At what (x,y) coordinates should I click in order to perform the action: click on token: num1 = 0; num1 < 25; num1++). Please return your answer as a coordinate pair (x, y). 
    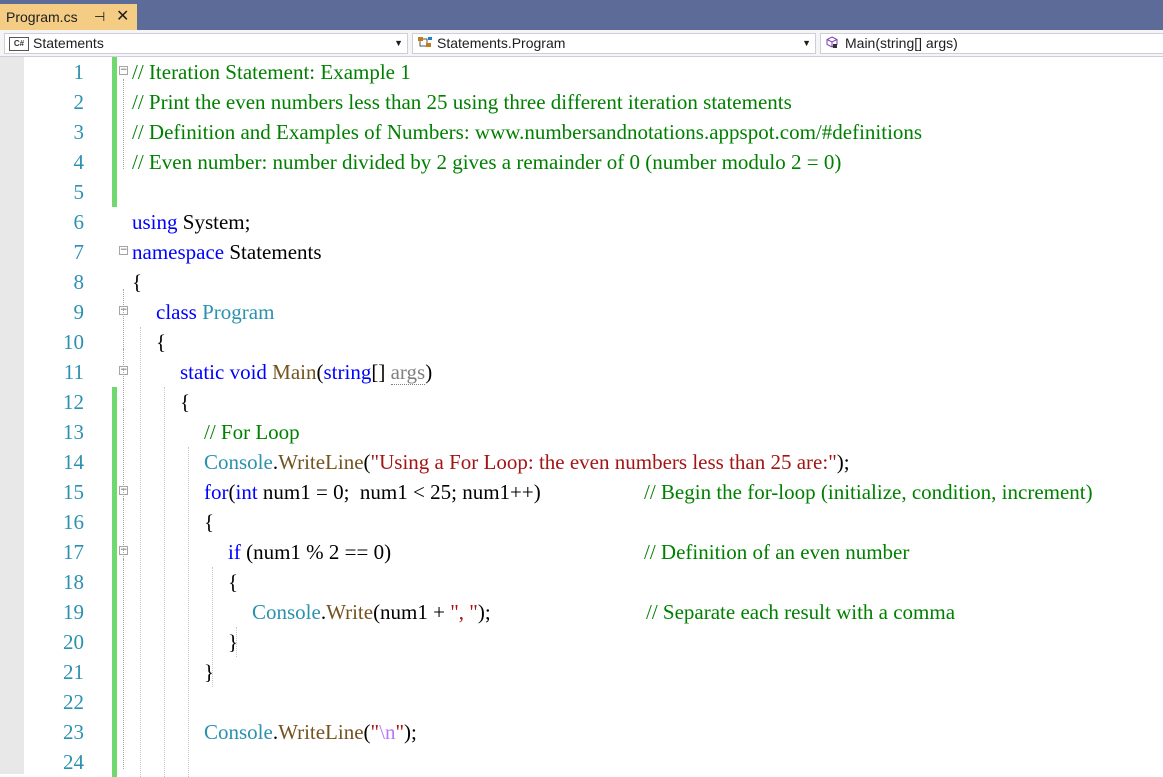
    Looking at the image, I should click on (399, 492).